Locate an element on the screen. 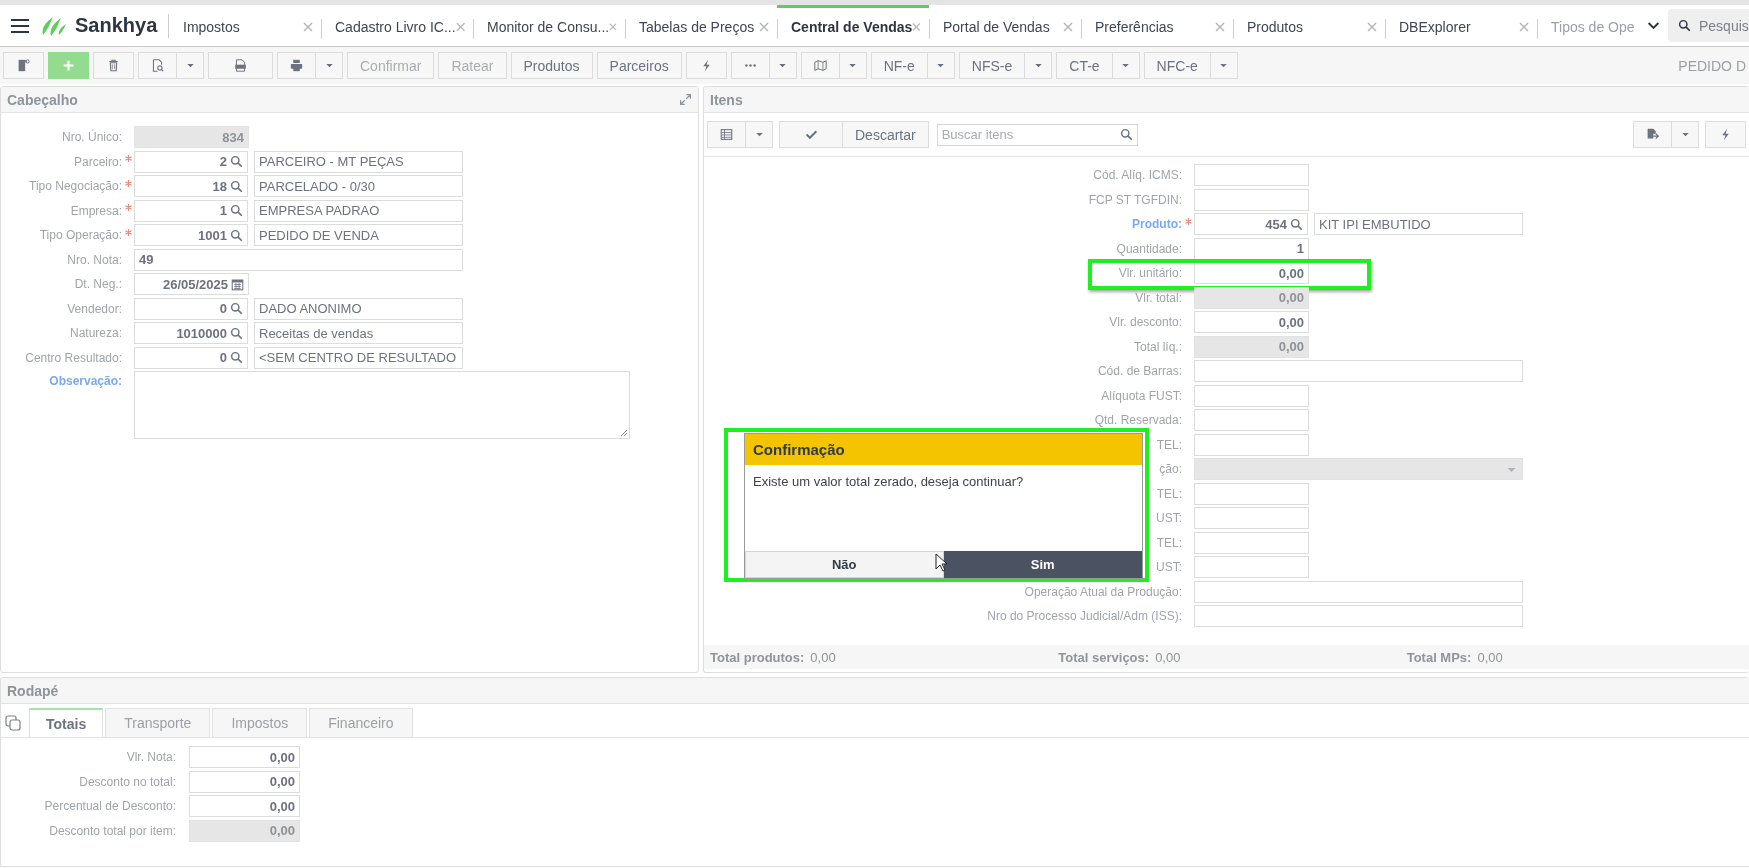 This screenshot has height=868, width=1749. description-field: <SEM CENTRO DE RESULTADO is located at coordinates (358, 357).